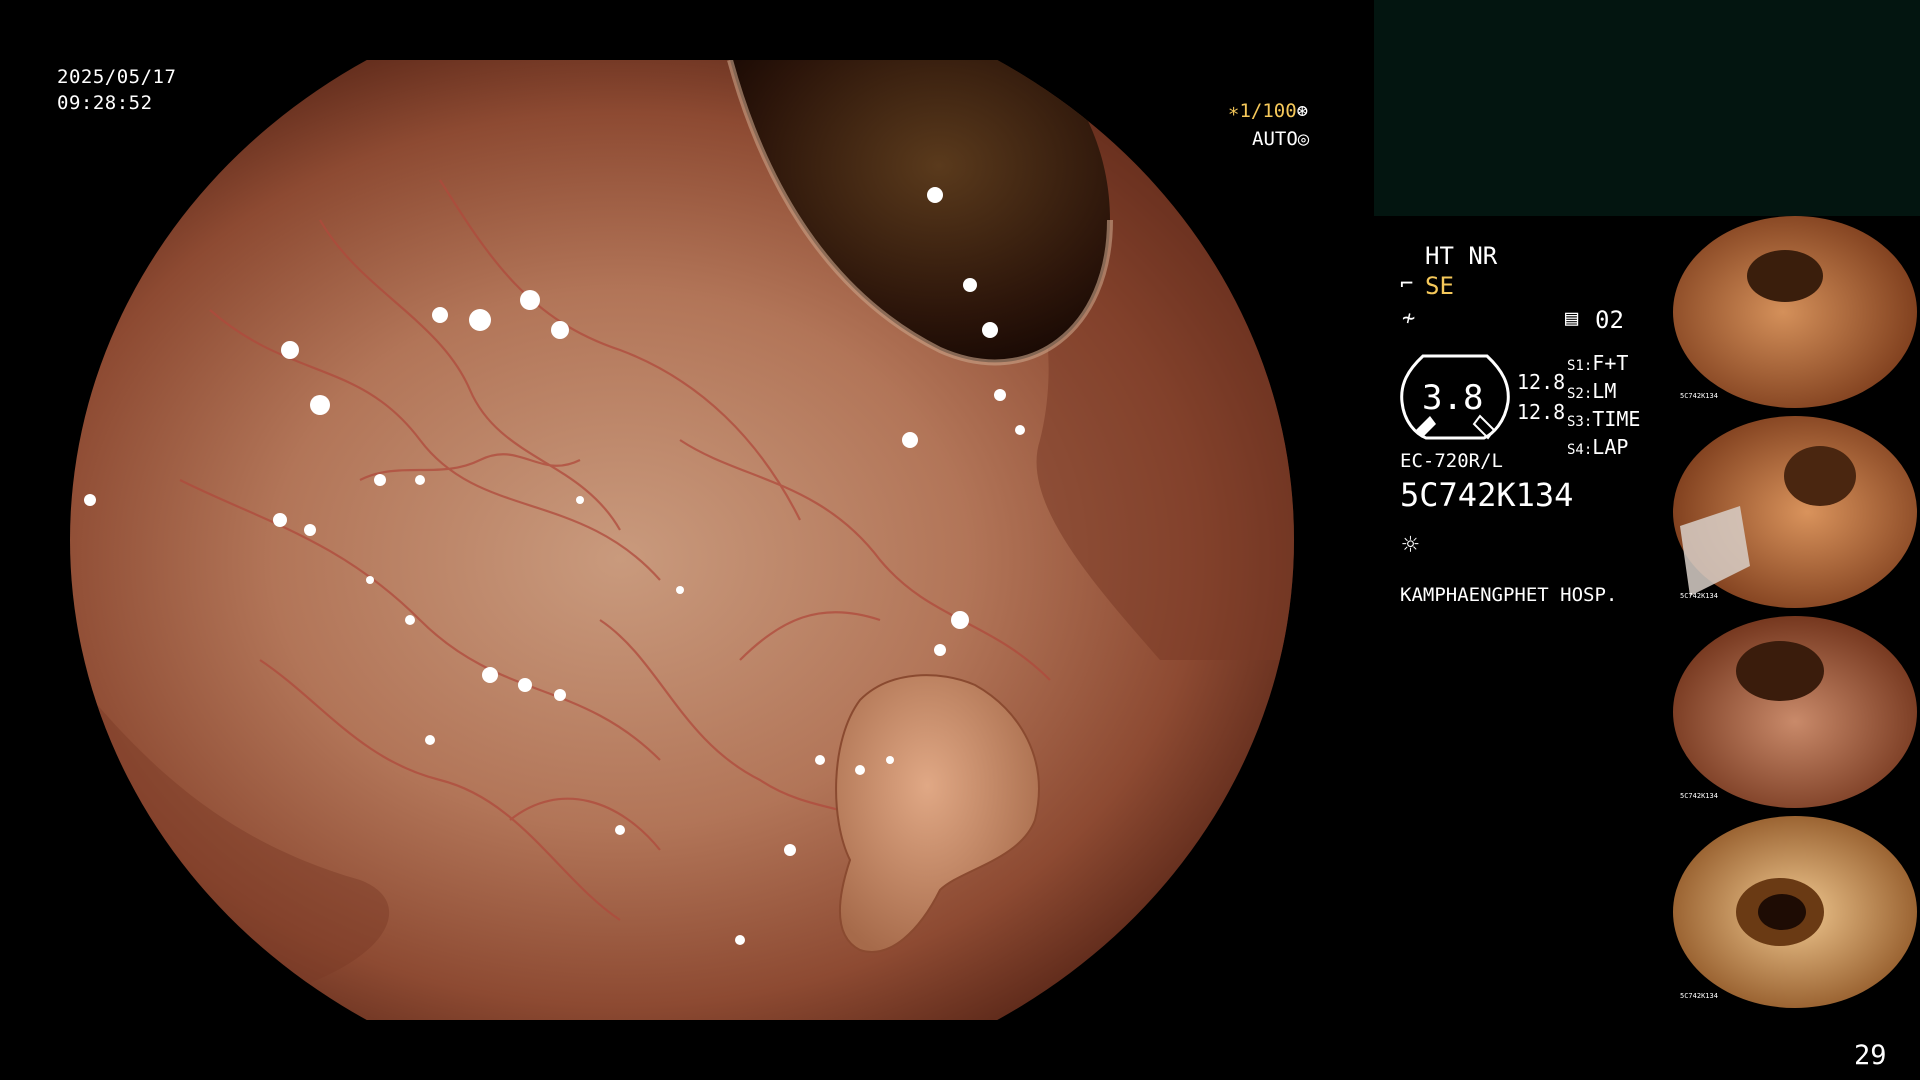 This screenshot has width=1920, height=1080. I want to click on scope-switch-s3: S3:TIME, so click(1603, 421).